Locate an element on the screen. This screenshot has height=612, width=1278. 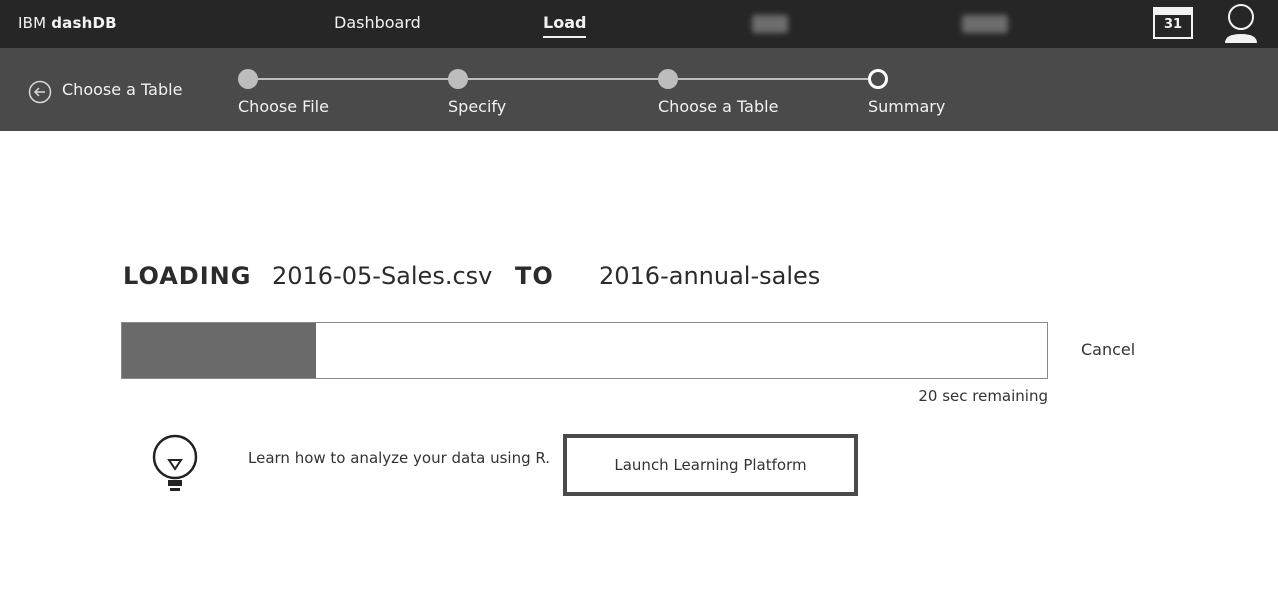
back-arrow-icon is located at coordinates (40, 92).